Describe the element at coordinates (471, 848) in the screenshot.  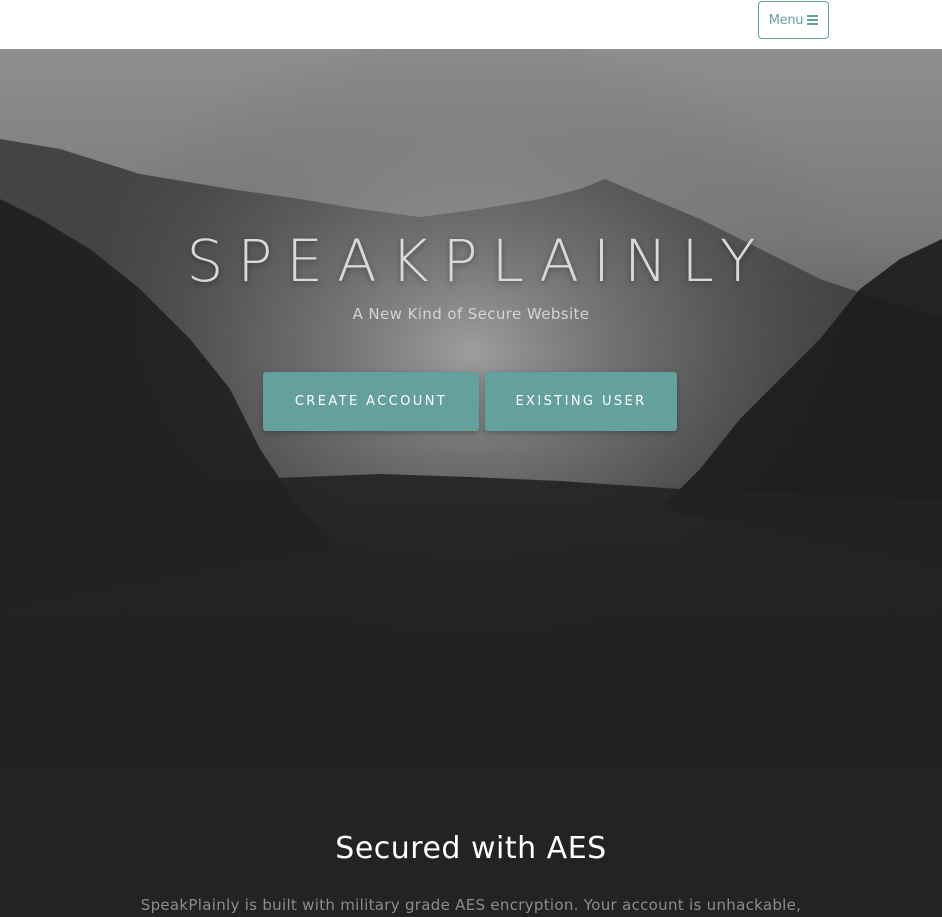
I see `section-title: Secured with AES` at that location.